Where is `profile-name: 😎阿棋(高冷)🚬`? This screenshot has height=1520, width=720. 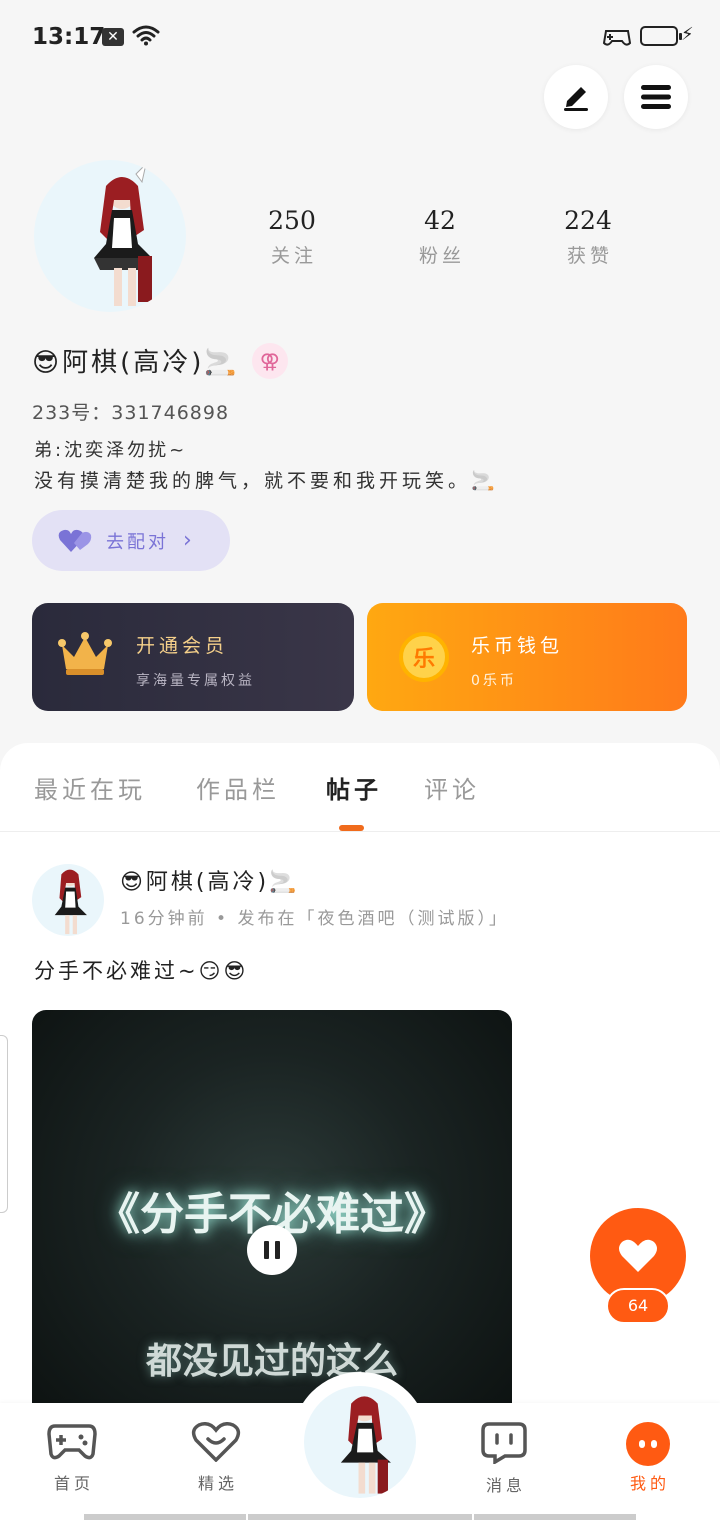
profile-name: 😎阿棋(高冷)🚬 is located at coordinates (136, 363).